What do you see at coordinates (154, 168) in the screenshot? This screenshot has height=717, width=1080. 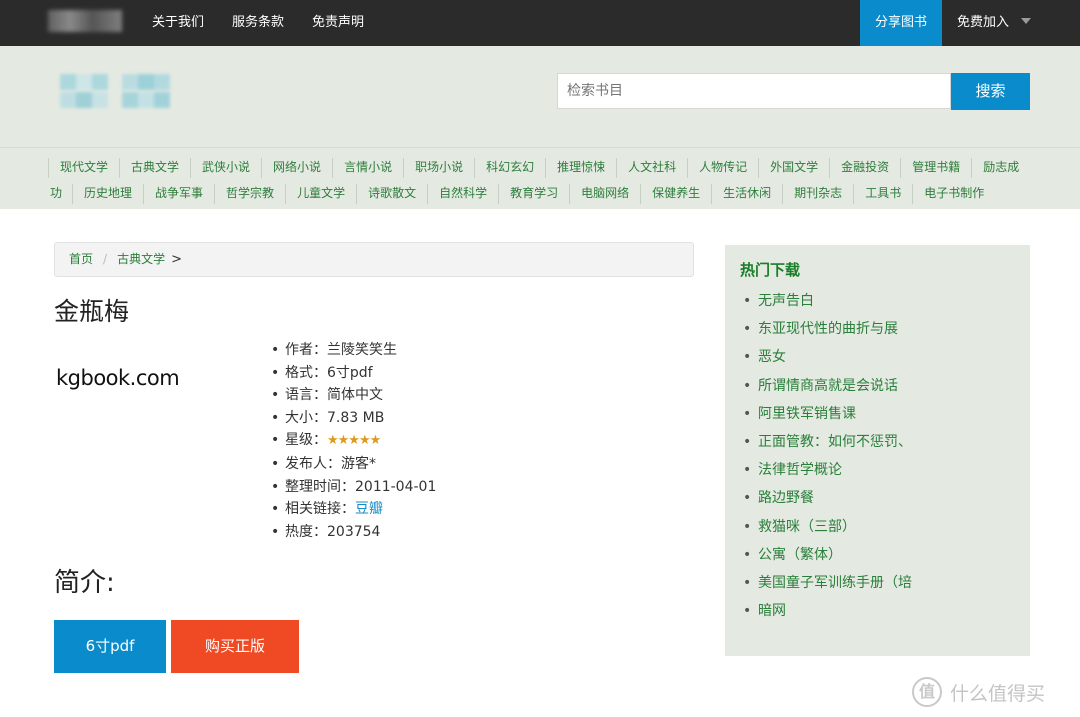 I see `category-link: 古典文学` at bounding box center [154, 168].